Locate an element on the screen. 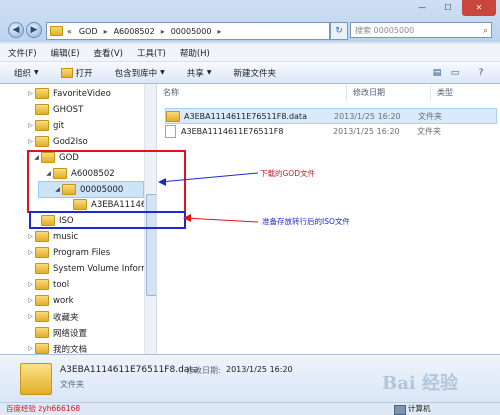 Image resolution: width=500 pixels, height=415 pixels. red-arrow-line is located at coordinates (221, 220).